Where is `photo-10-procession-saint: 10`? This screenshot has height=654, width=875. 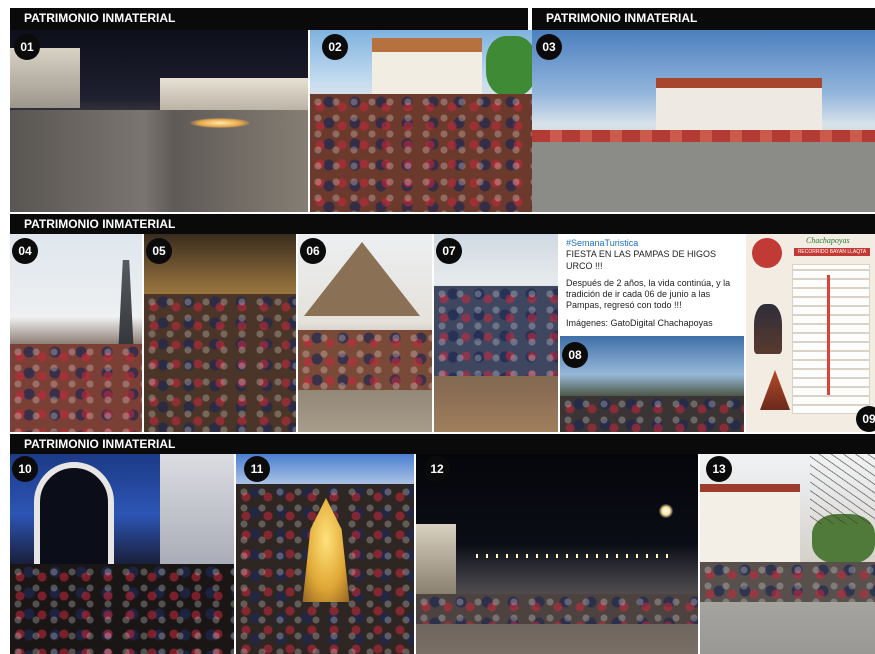 photo-10-procession-saint: 10 is located at coordinates (122, 554).